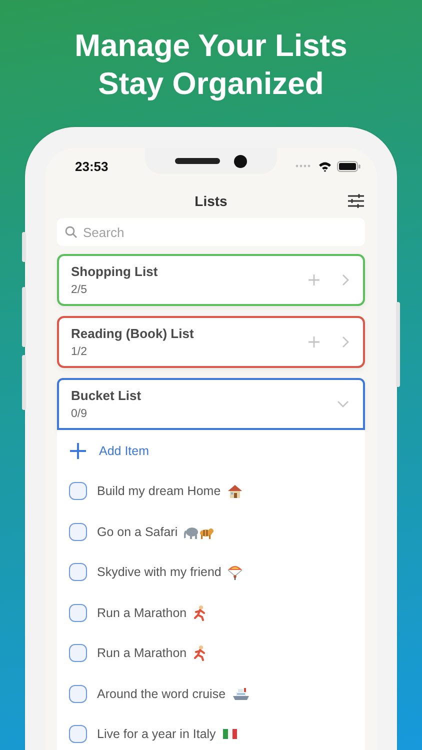 The image size is (422, 750). I want to click on filter-icon, so click(356, 201).